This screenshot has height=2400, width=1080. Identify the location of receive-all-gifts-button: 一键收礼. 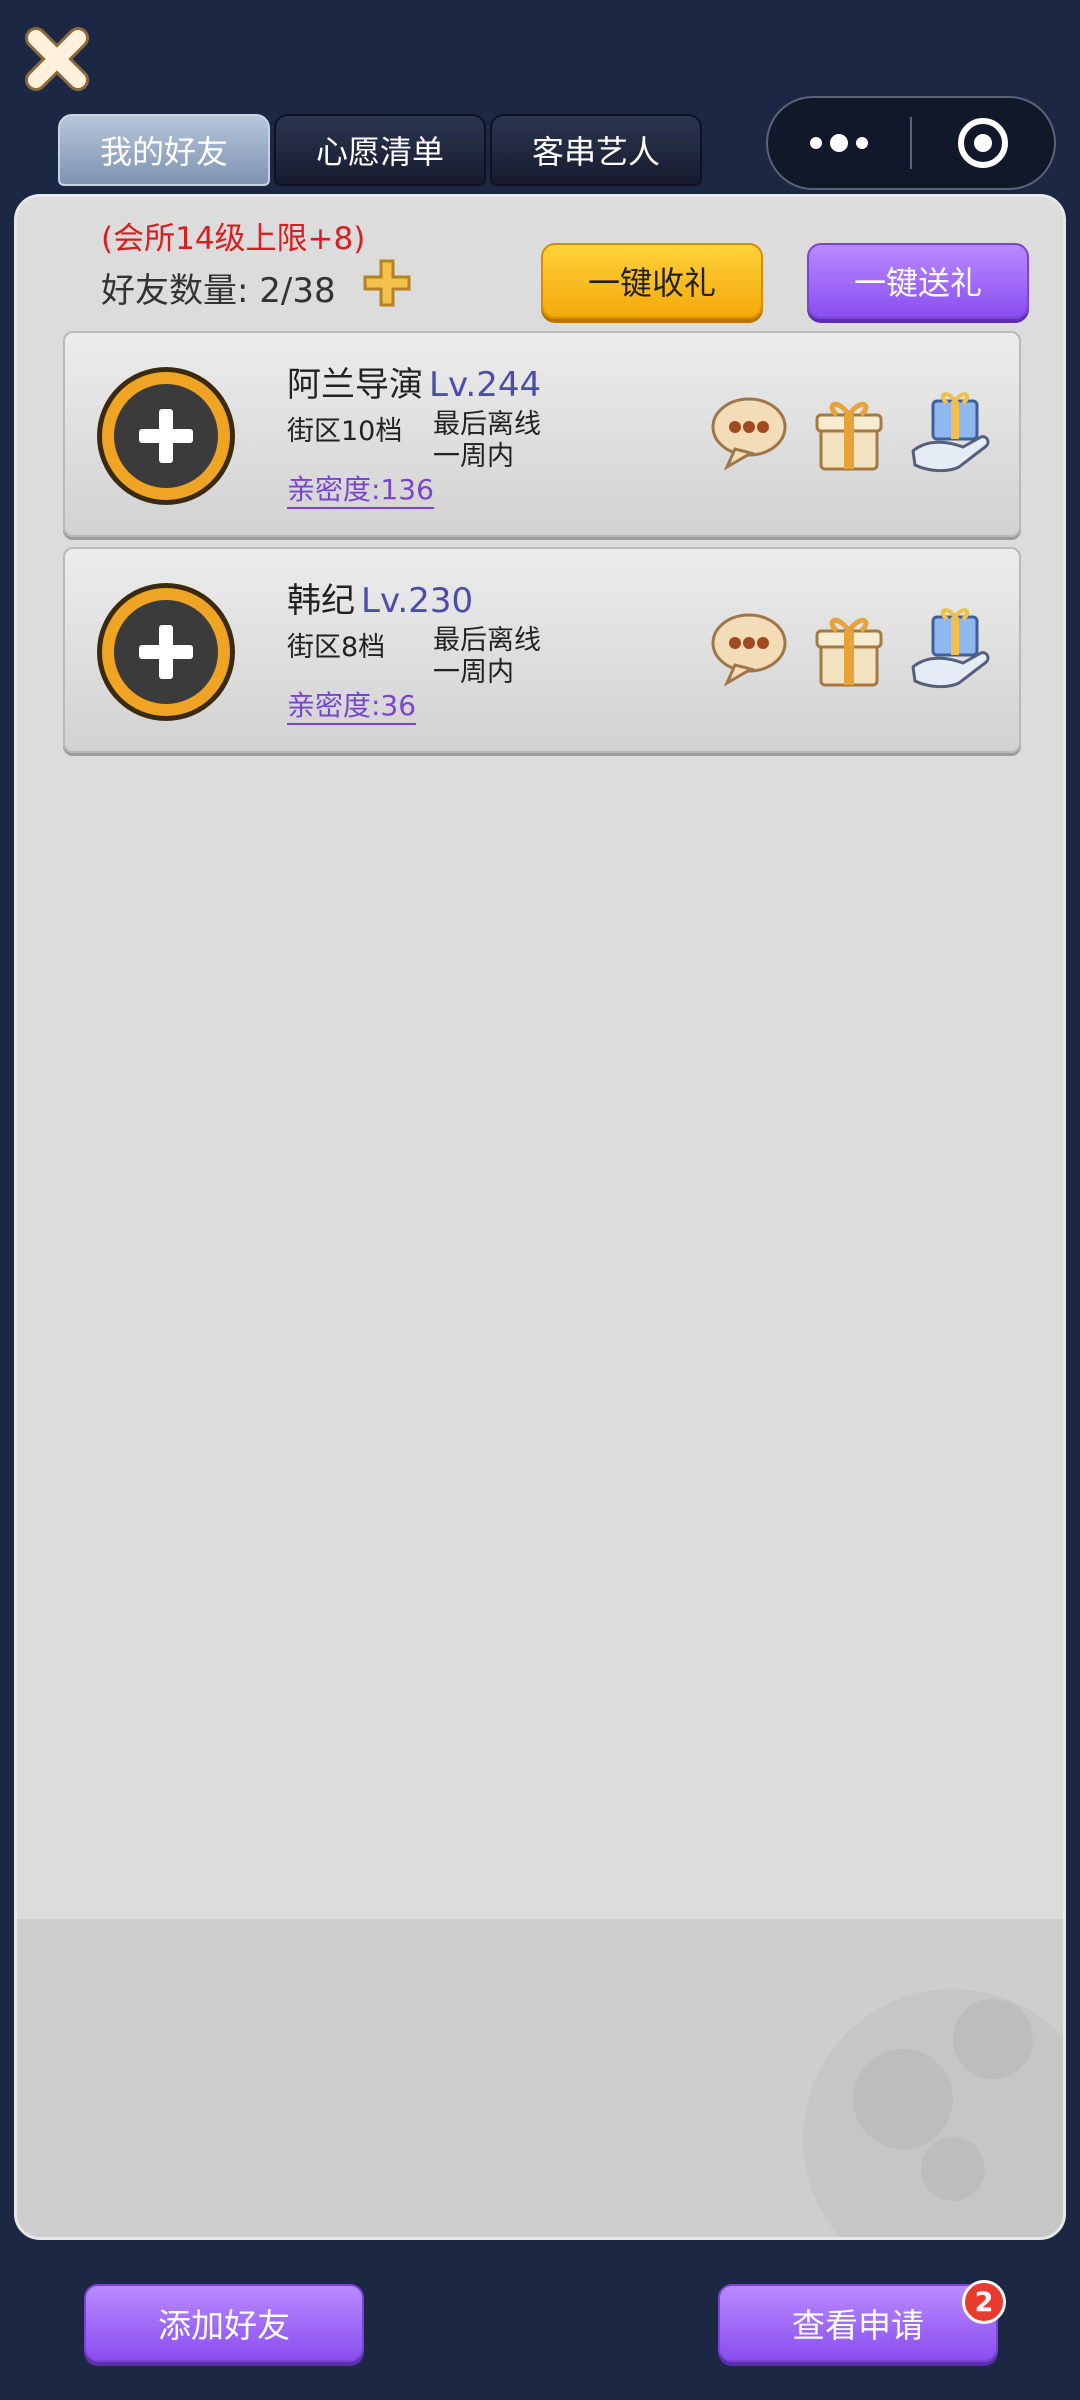
(652, 281).